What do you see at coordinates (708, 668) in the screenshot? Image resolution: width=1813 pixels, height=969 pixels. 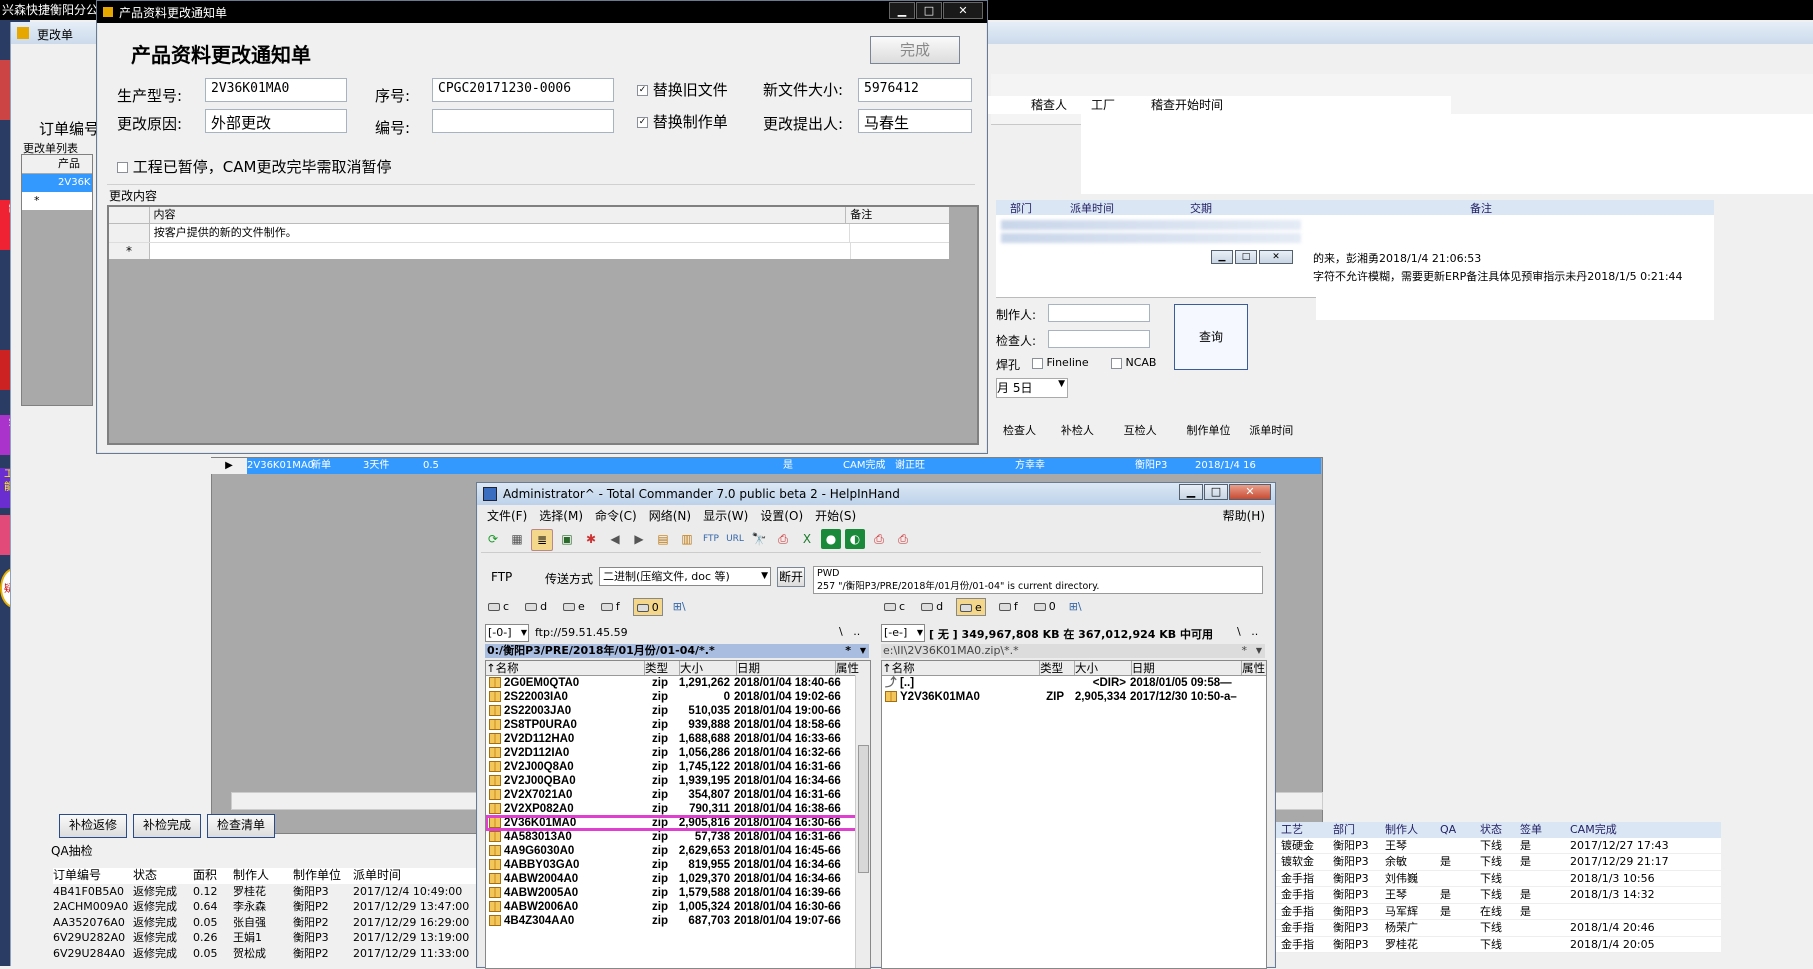 I see `lh-size: 大小` at bounding box center [708, 668].